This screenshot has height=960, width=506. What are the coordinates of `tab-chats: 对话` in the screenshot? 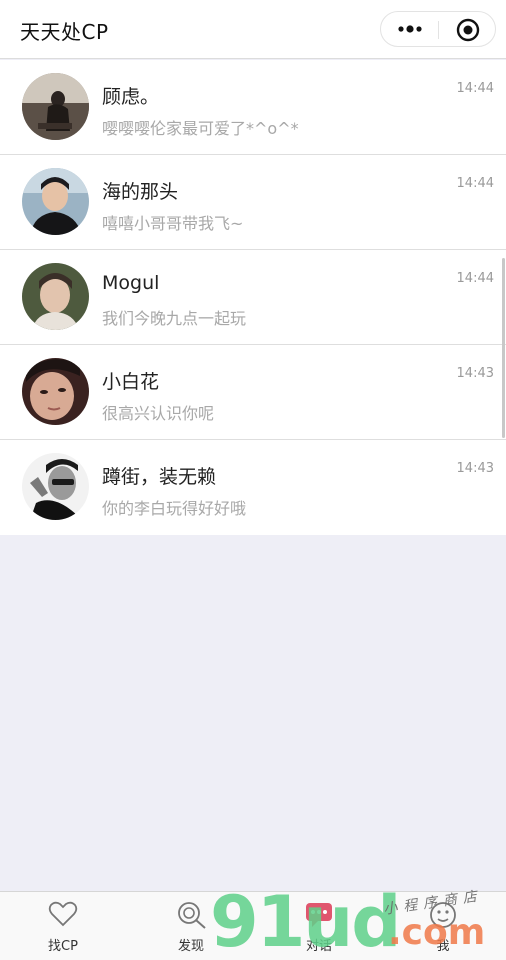 It's located at (319, 926).